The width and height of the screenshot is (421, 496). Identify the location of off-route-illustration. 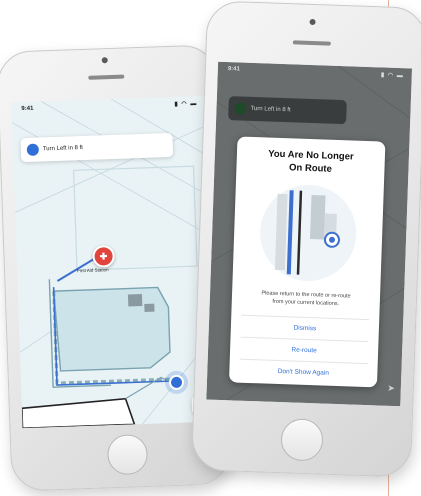
(308, 232).